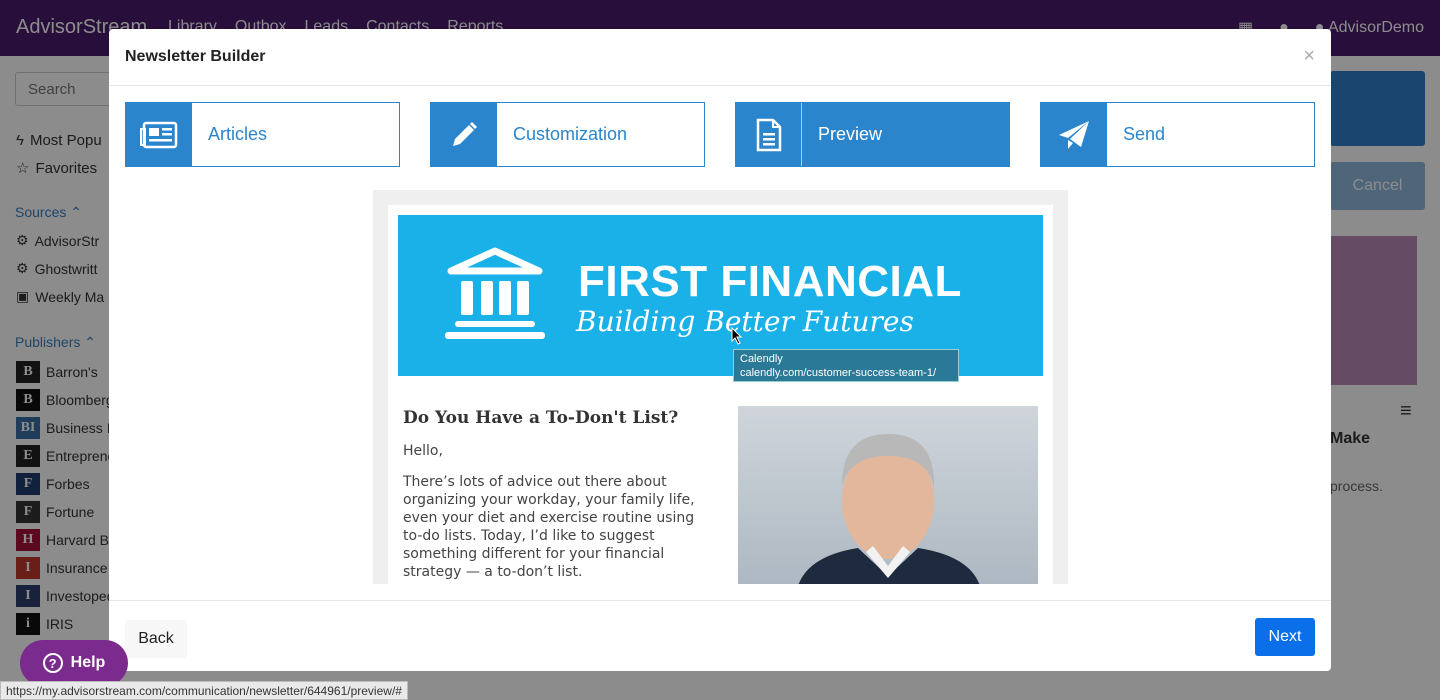 Image resolution: width=1440 pixels, height=700 pixels. What do you see at coordinates (238, 134) in the screenshot?
I see `step-label: Articles` at bounding box center [238, 134].